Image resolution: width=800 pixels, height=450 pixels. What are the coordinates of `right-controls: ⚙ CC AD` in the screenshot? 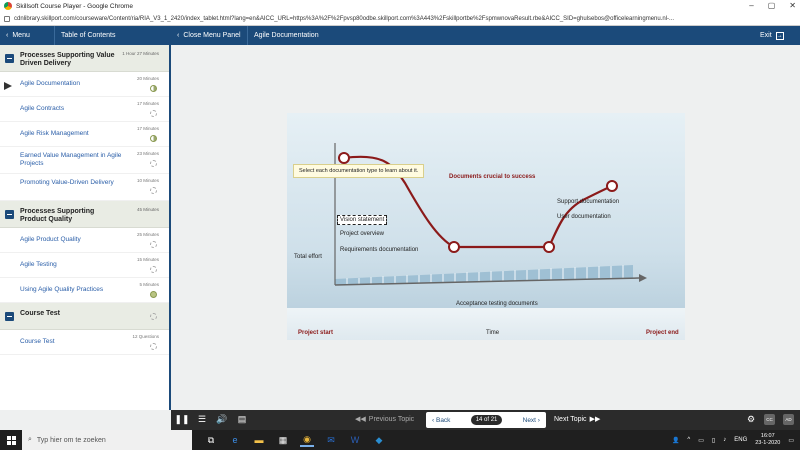 It's located at (770, 419).